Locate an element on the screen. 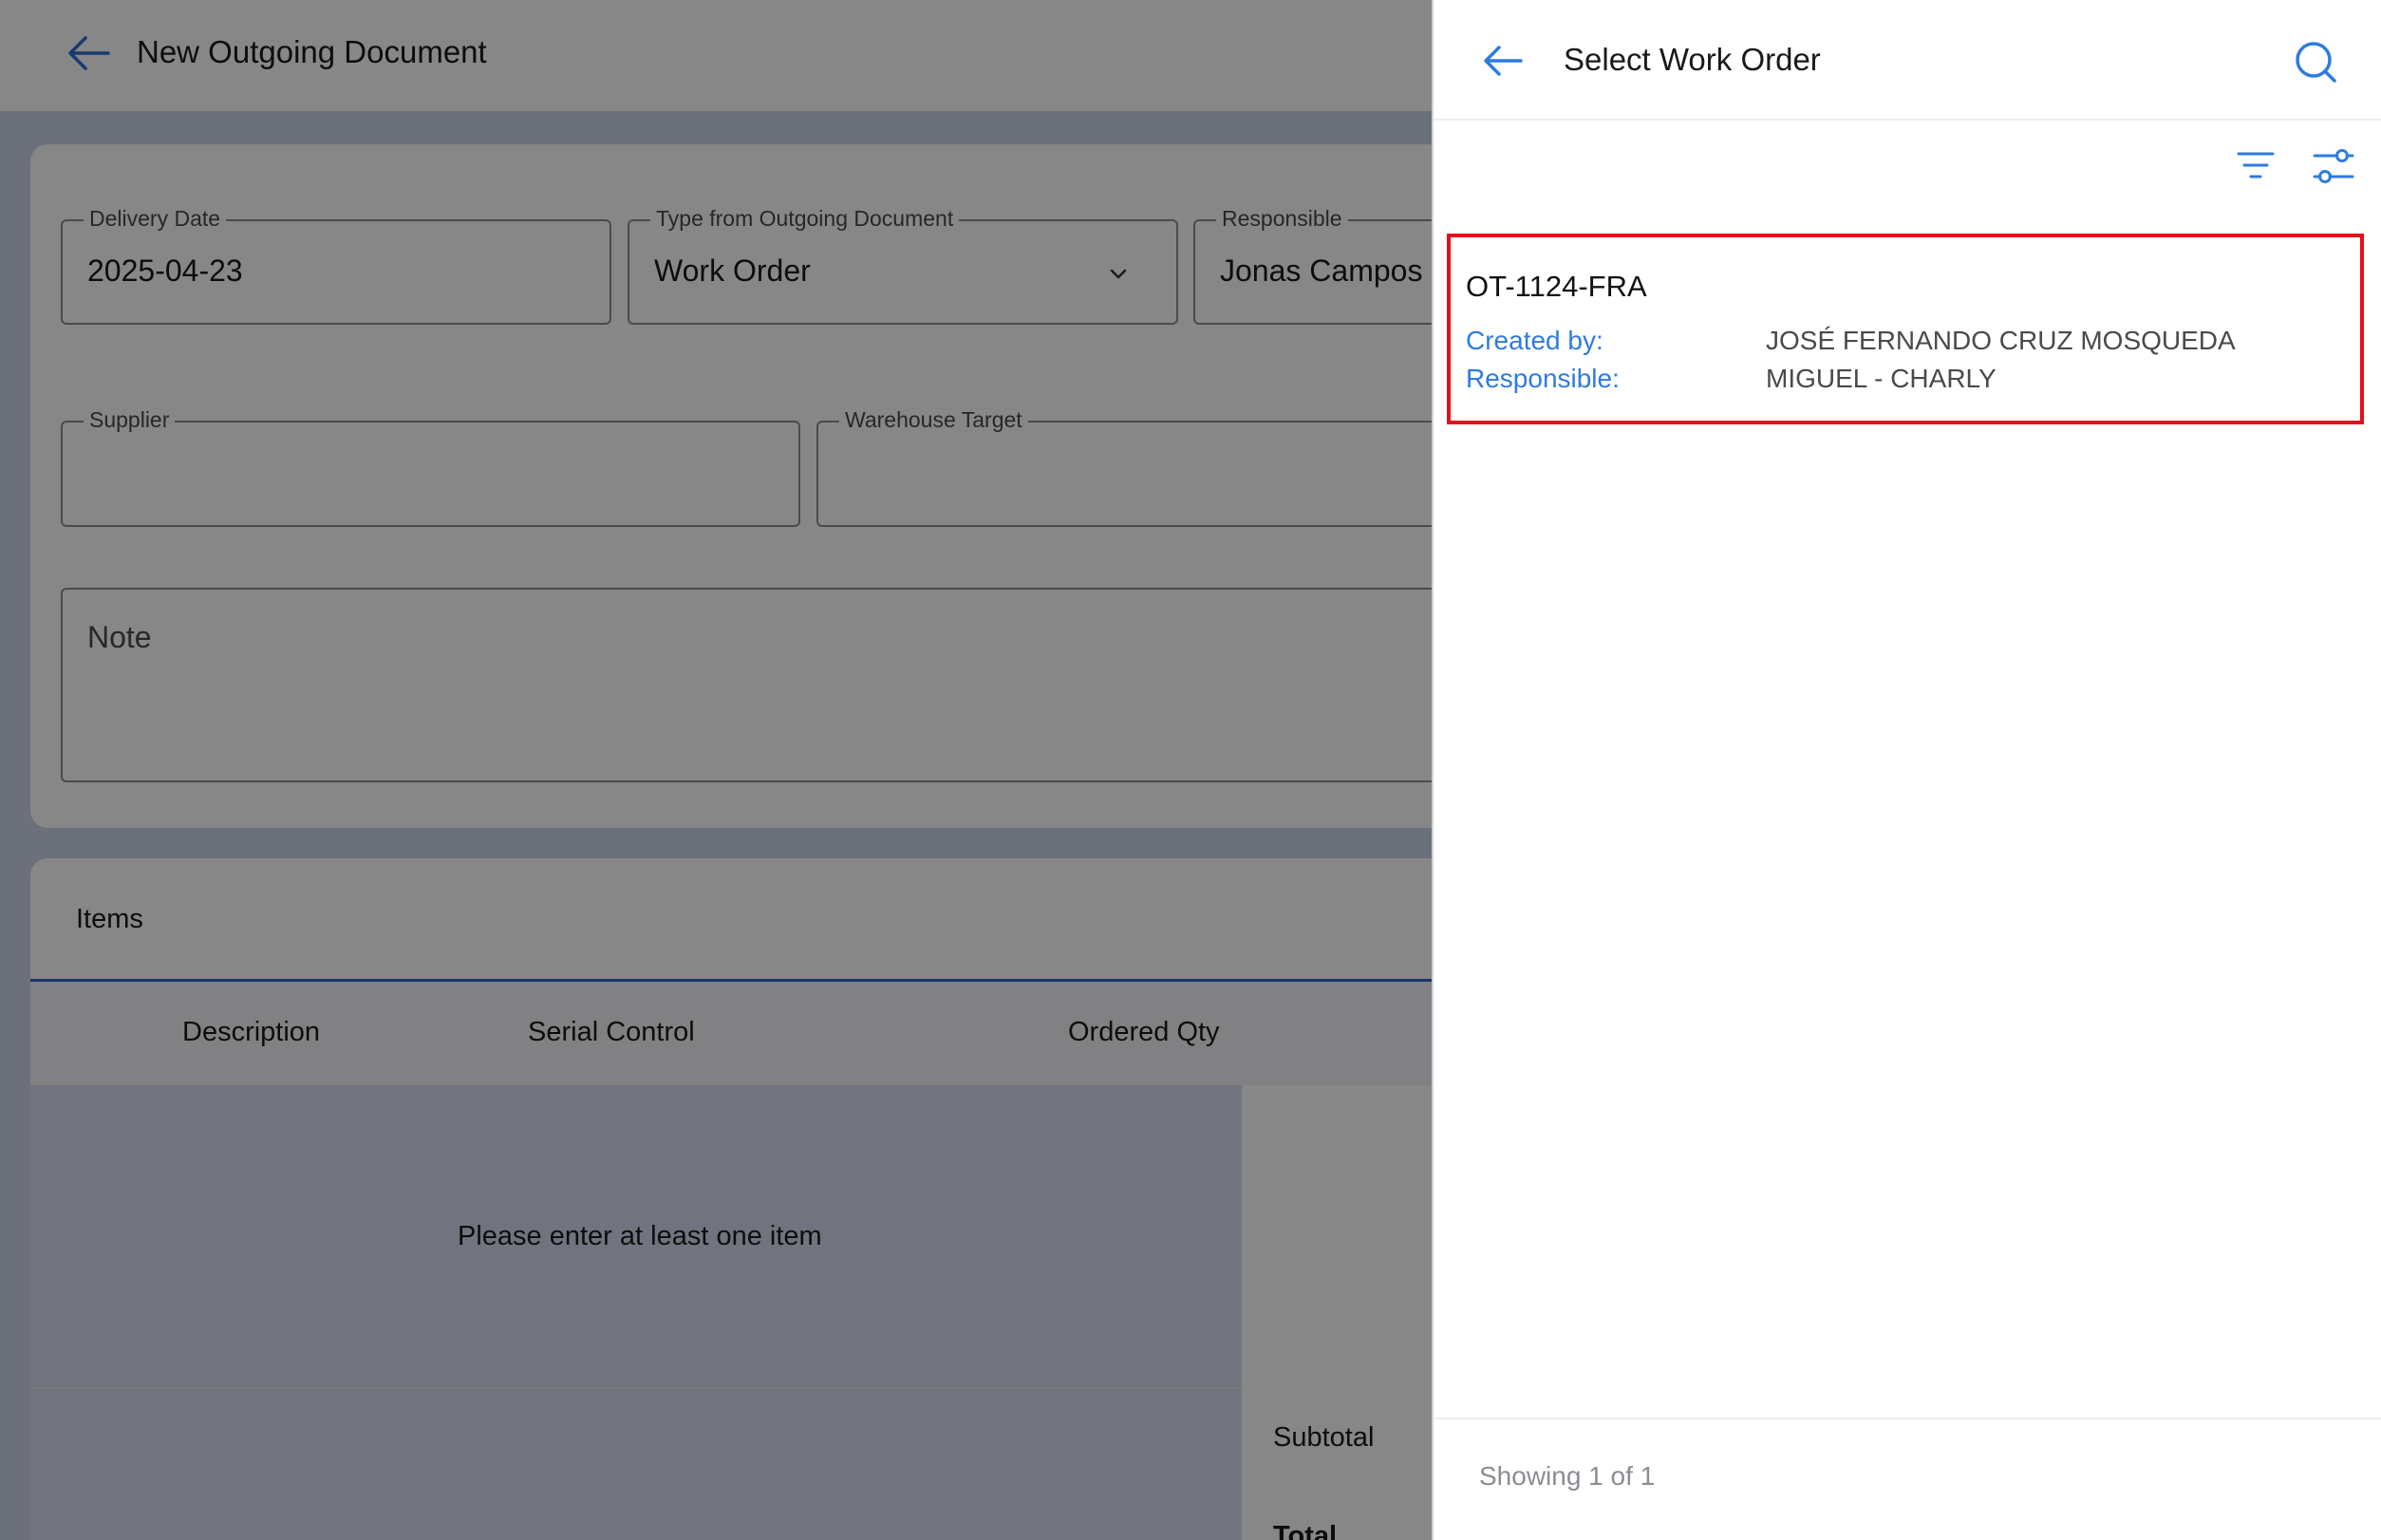 The width and height of the screenshot is (2381, 1540). created-by-value: JOSÉ FERNANDO CRUZ MOSQUEDA is located at coordinates (2001, 341).